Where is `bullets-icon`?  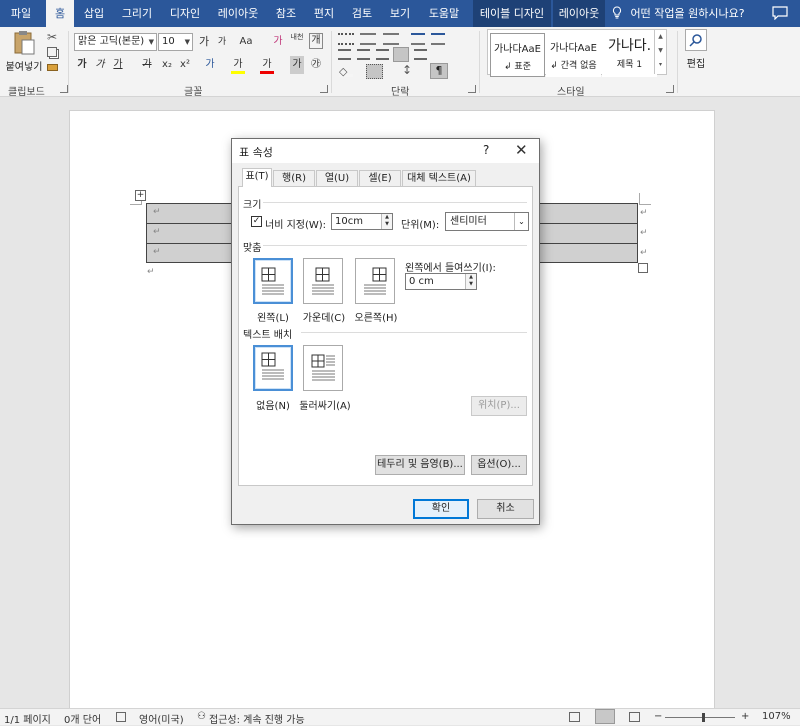
bullets-icon is located at coordinates (346, 39).